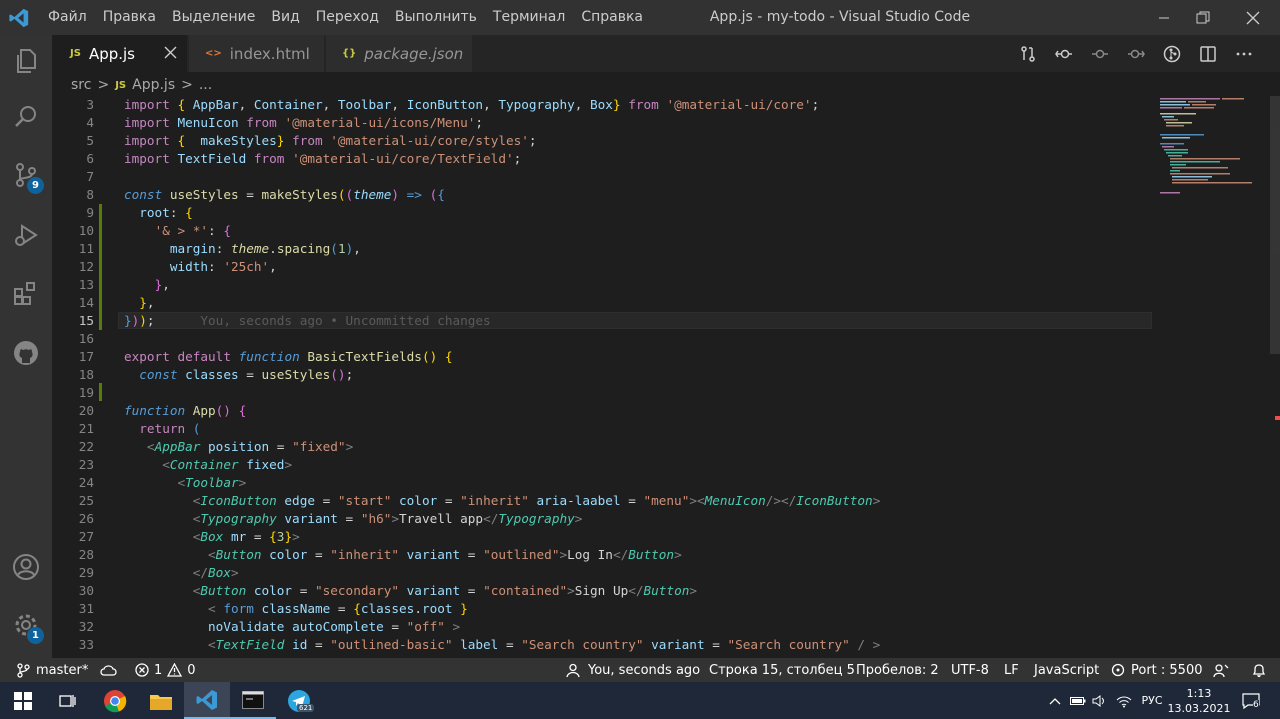  I want to click on network-tray, so click(1124, 700).